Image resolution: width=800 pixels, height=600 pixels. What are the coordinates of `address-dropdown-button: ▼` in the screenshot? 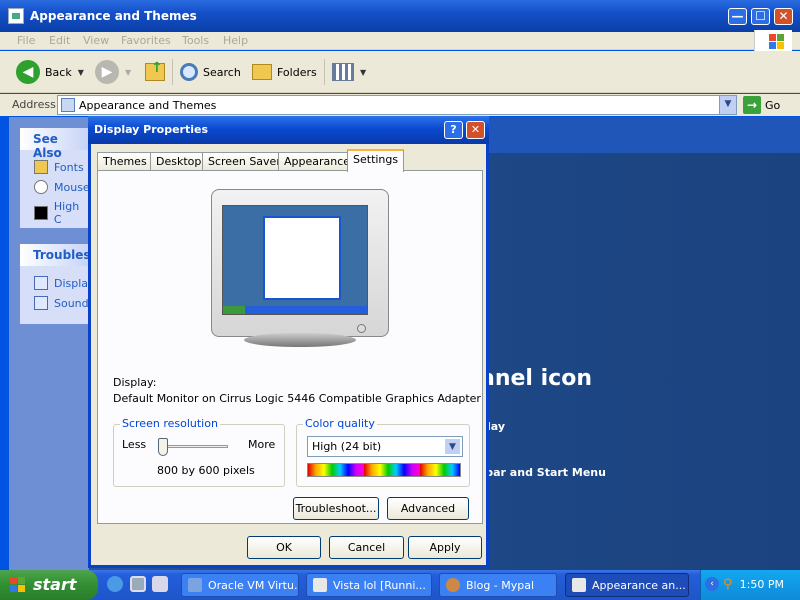 It's located at (727, 105).